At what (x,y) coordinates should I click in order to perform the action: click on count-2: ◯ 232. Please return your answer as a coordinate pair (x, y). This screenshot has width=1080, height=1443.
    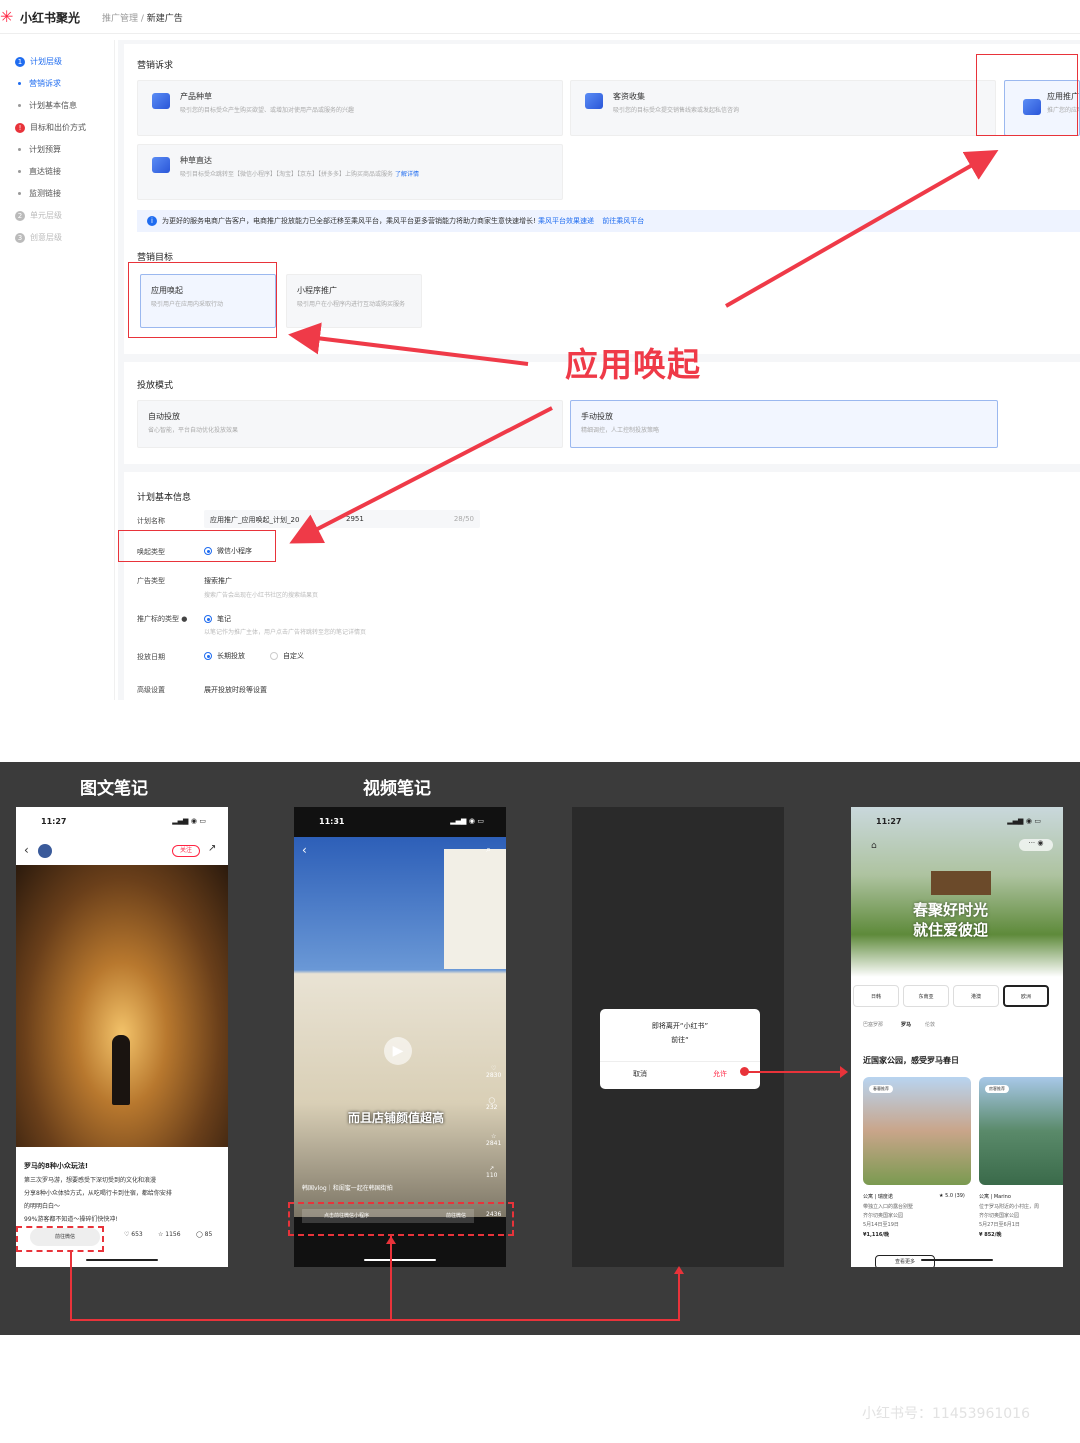
    Looking at the image, I should click on (491, 1104).